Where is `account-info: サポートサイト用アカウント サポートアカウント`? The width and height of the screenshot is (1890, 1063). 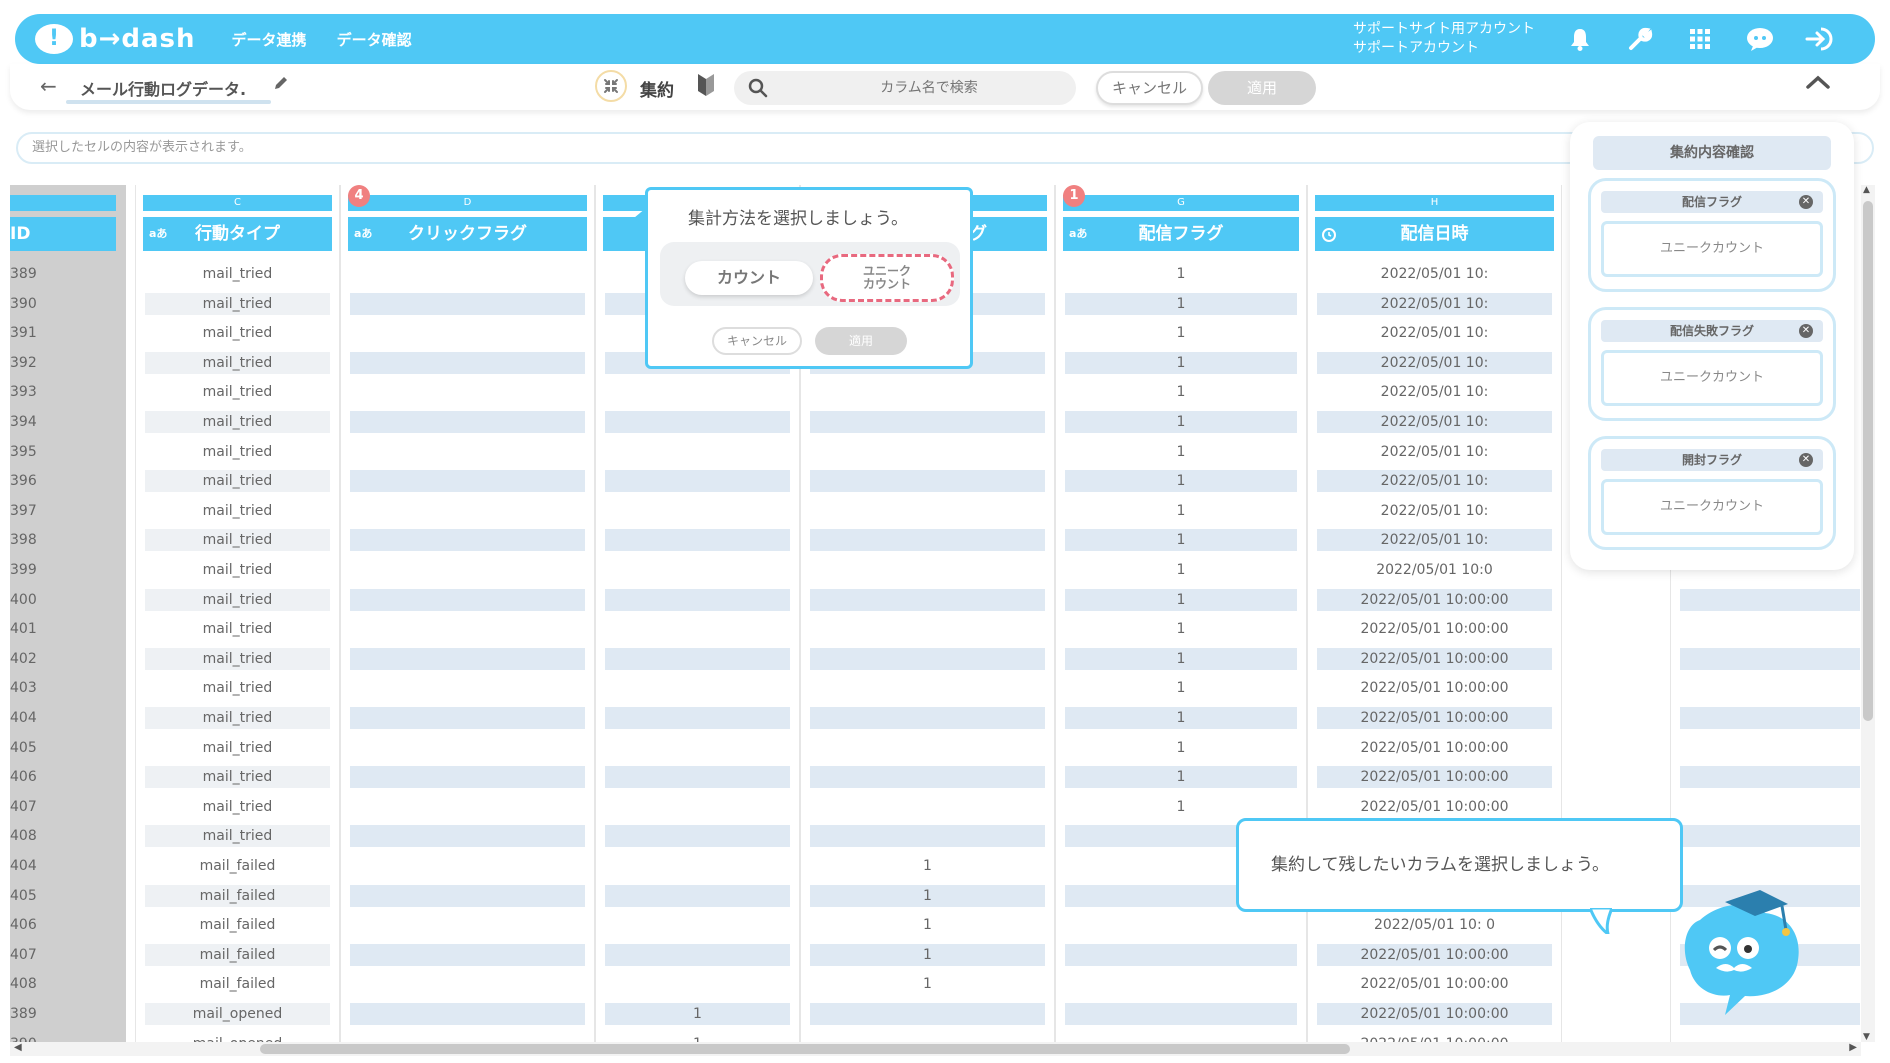
account-info: サポートサイト用アカウント サポートアカウント is located at coordinates (1444, 39).